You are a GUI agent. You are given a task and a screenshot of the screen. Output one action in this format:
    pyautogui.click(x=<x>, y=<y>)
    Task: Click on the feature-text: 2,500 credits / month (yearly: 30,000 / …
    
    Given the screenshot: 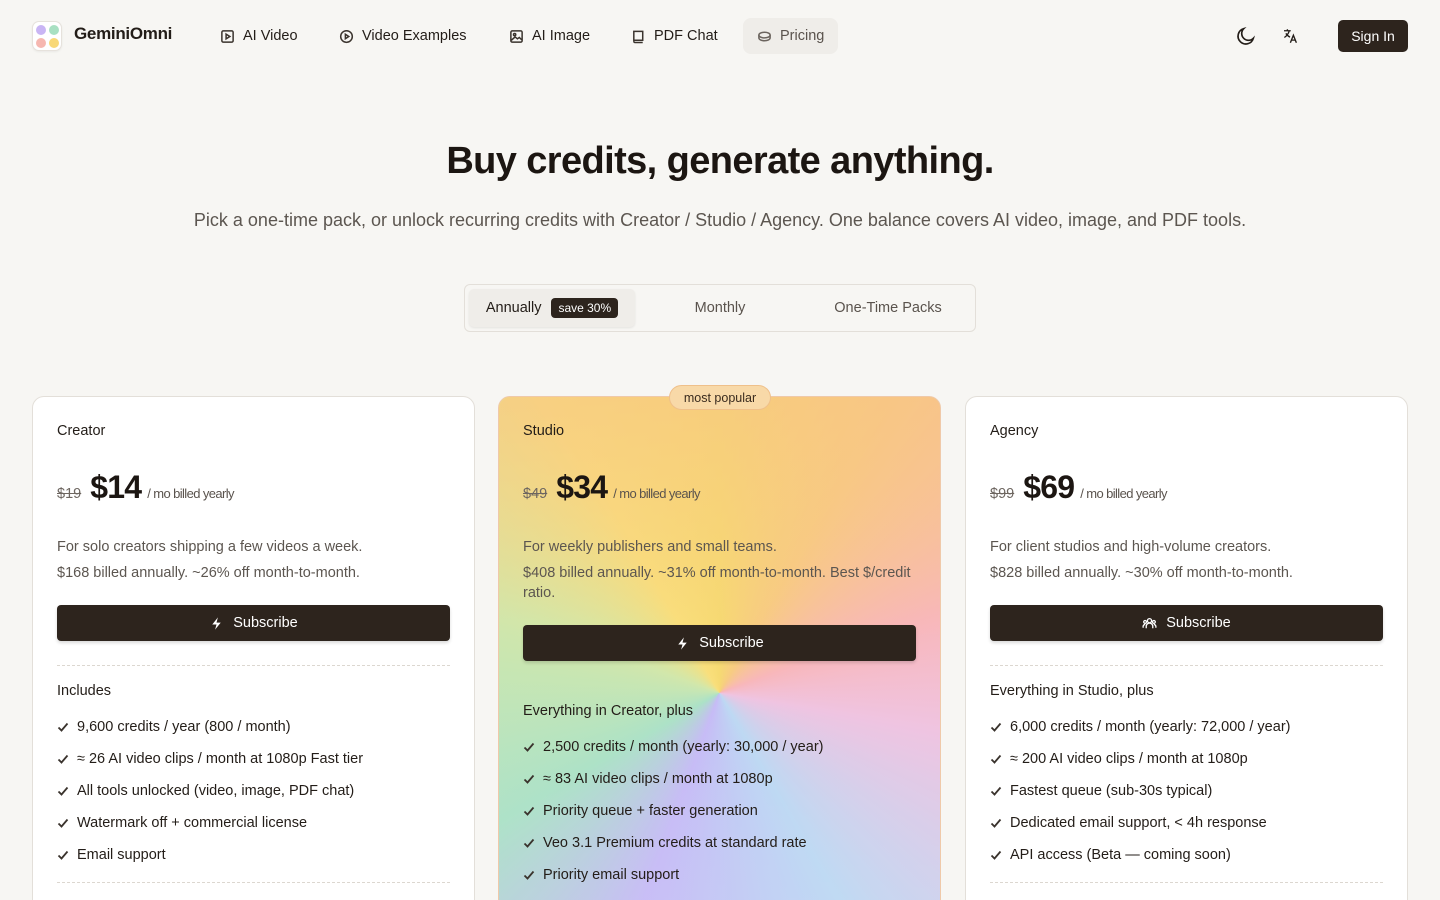 What is the action you would take?
    pyautogui.click(x=683, y=747)
    